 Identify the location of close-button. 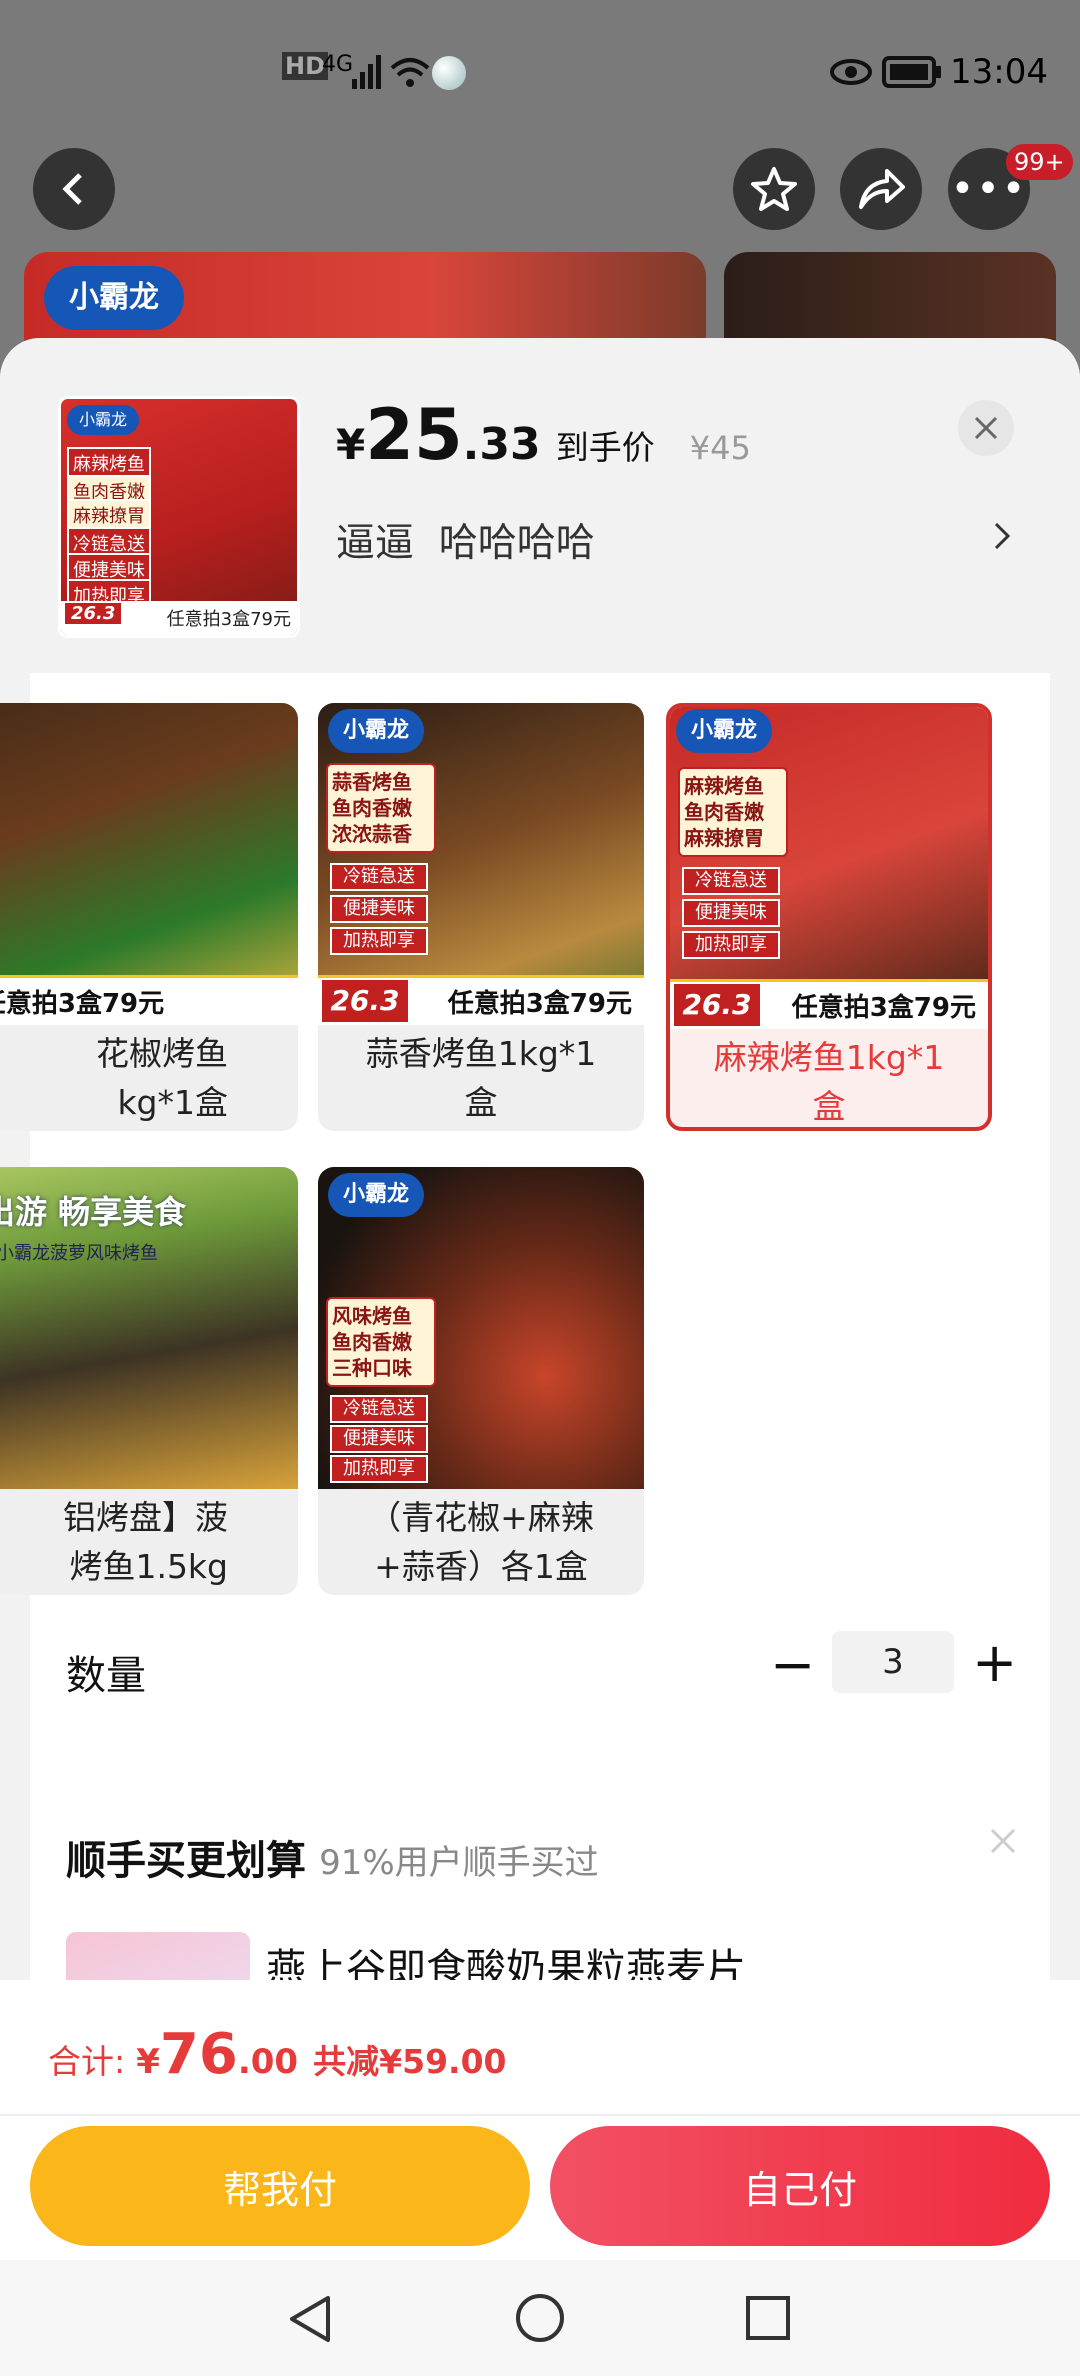
(986, 428).